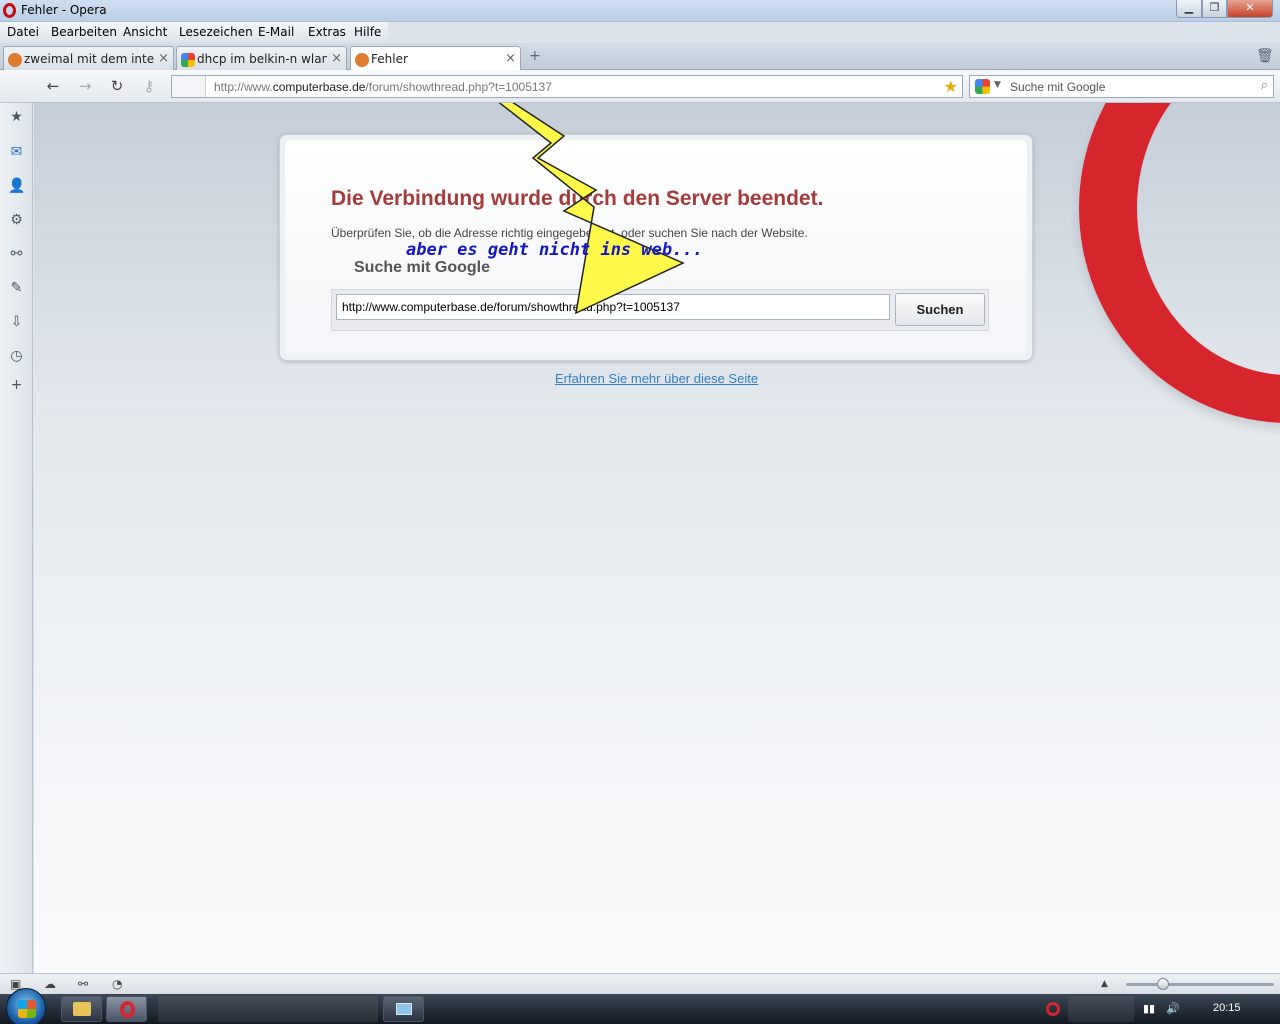 The image size is (1280, 1024). What do you see at coordinates (362, 60) in the screenshot?
I see `error-favicon-icon` at bounding box center [362, 60].